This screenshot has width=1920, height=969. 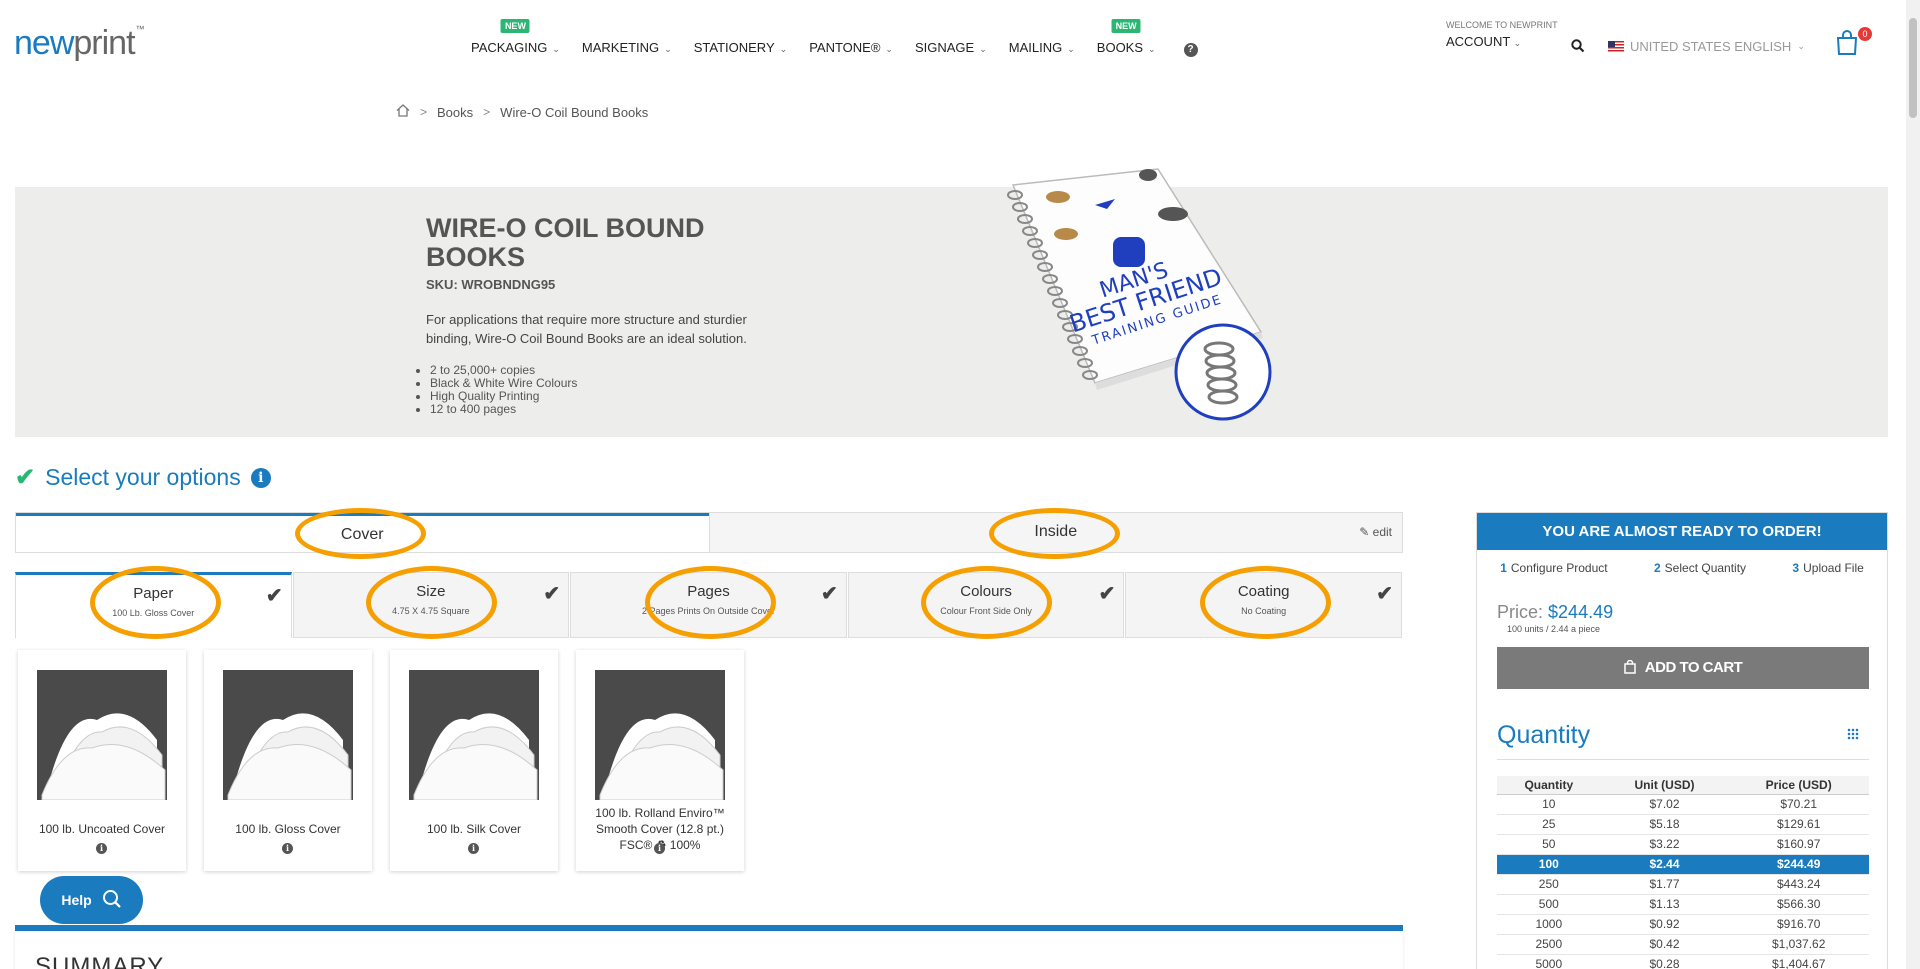 What do you see at coordinates (1705, 568) in the screenshot?
I see `step-label: Select Quantity` at bounding box center [1705, 568].